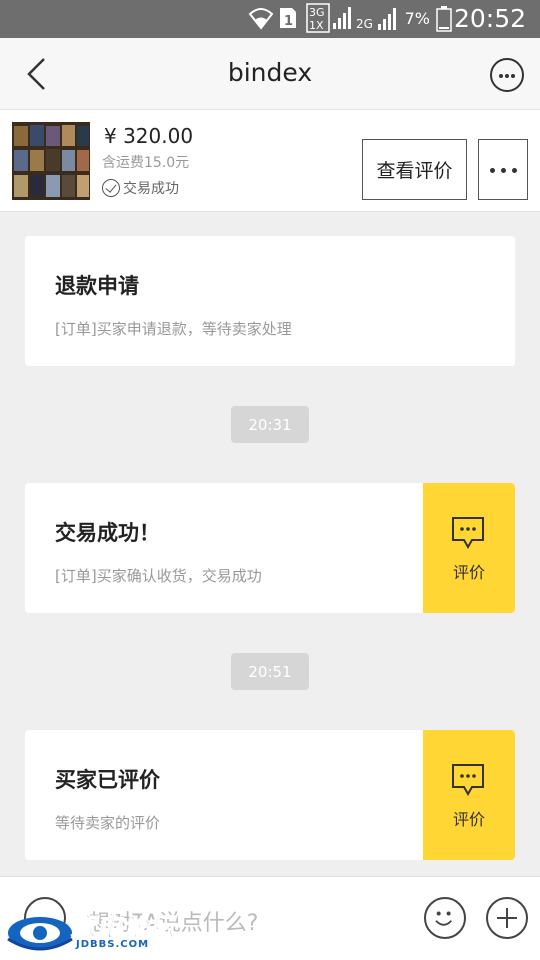 The image size is (540, 960). Describe the element at coordinates (146, 163) in the screenshot. I see `shipping-fee: 含运费15.0元` at that location.